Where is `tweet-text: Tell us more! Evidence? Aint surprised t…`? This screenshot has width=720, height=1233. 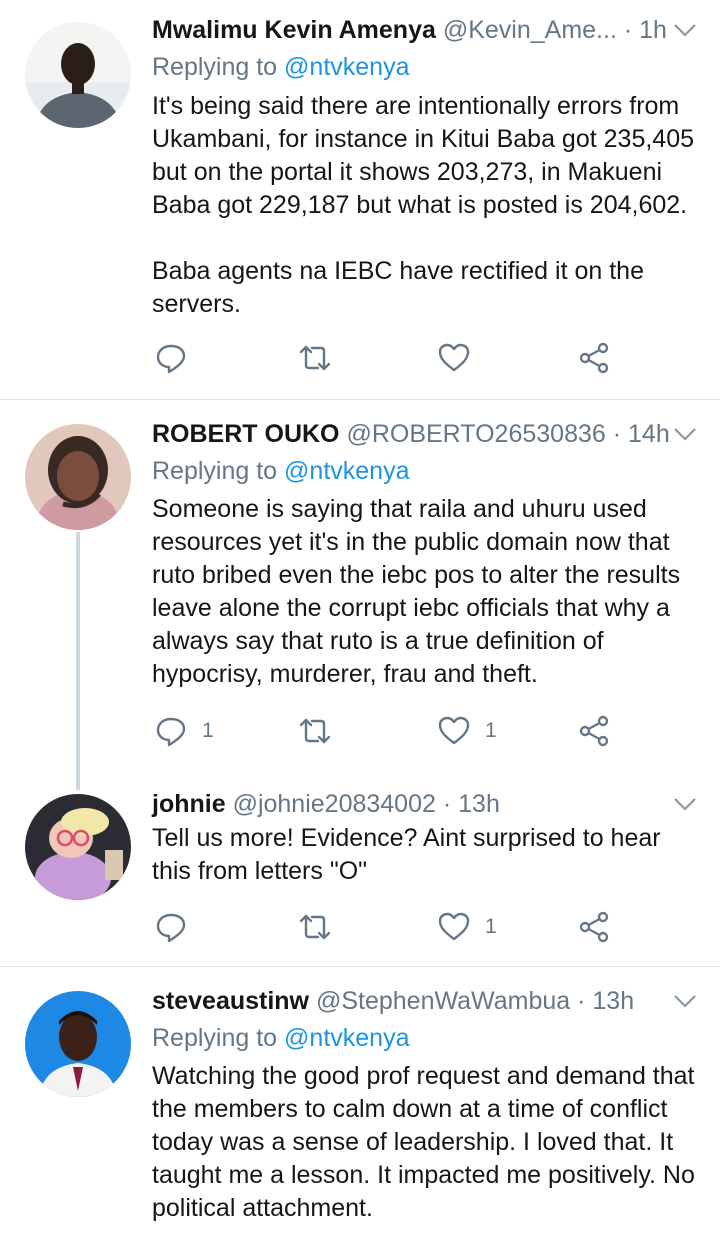 tweet-text: Tell us more! Evidence? Aint surprised t… is located at coordinates (406, 854).